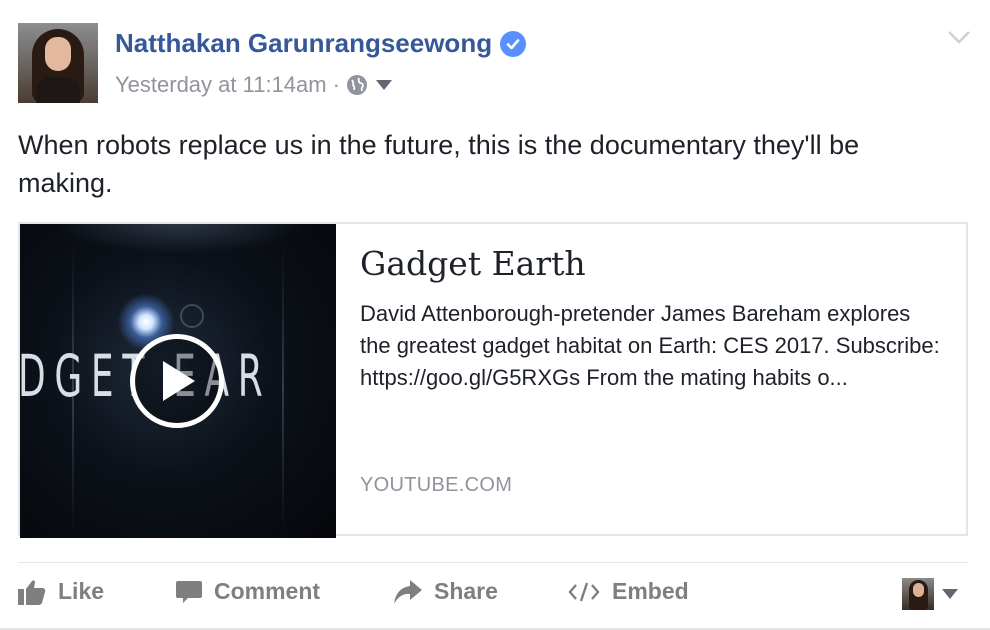 The height and width of the screenshot is (630, 990). What do you see at coordinates (650, 591) in the screenshot?
I see `embed-label: Embed` at bounding box center [650, 591].